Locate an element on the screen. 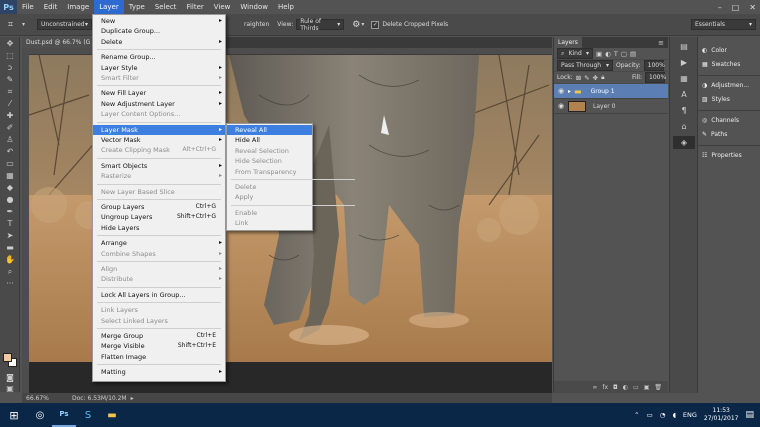  panel-paths: ✎ Paths is located at coordinates (729, 134).